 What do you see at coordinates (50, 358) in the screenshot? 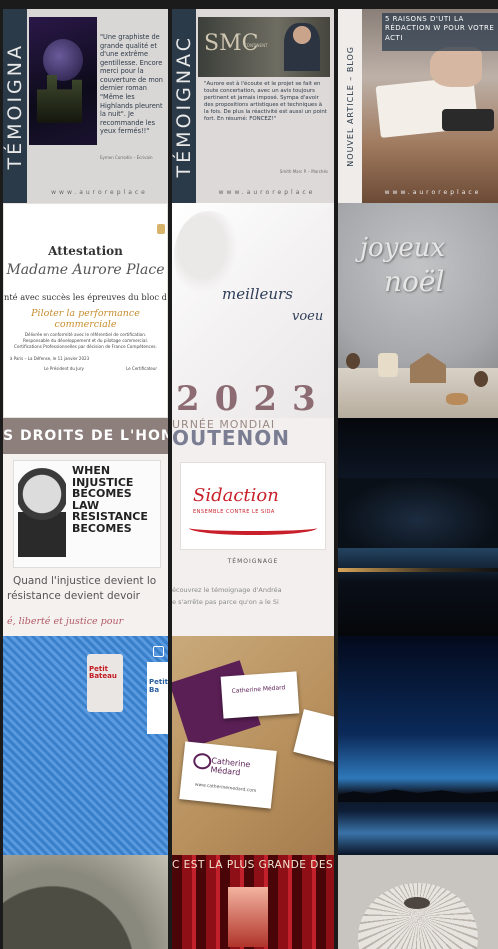
I see `certificate-date: à Paris – La Défense, le 11 janvier 2023` at bounding box center [50, 358].